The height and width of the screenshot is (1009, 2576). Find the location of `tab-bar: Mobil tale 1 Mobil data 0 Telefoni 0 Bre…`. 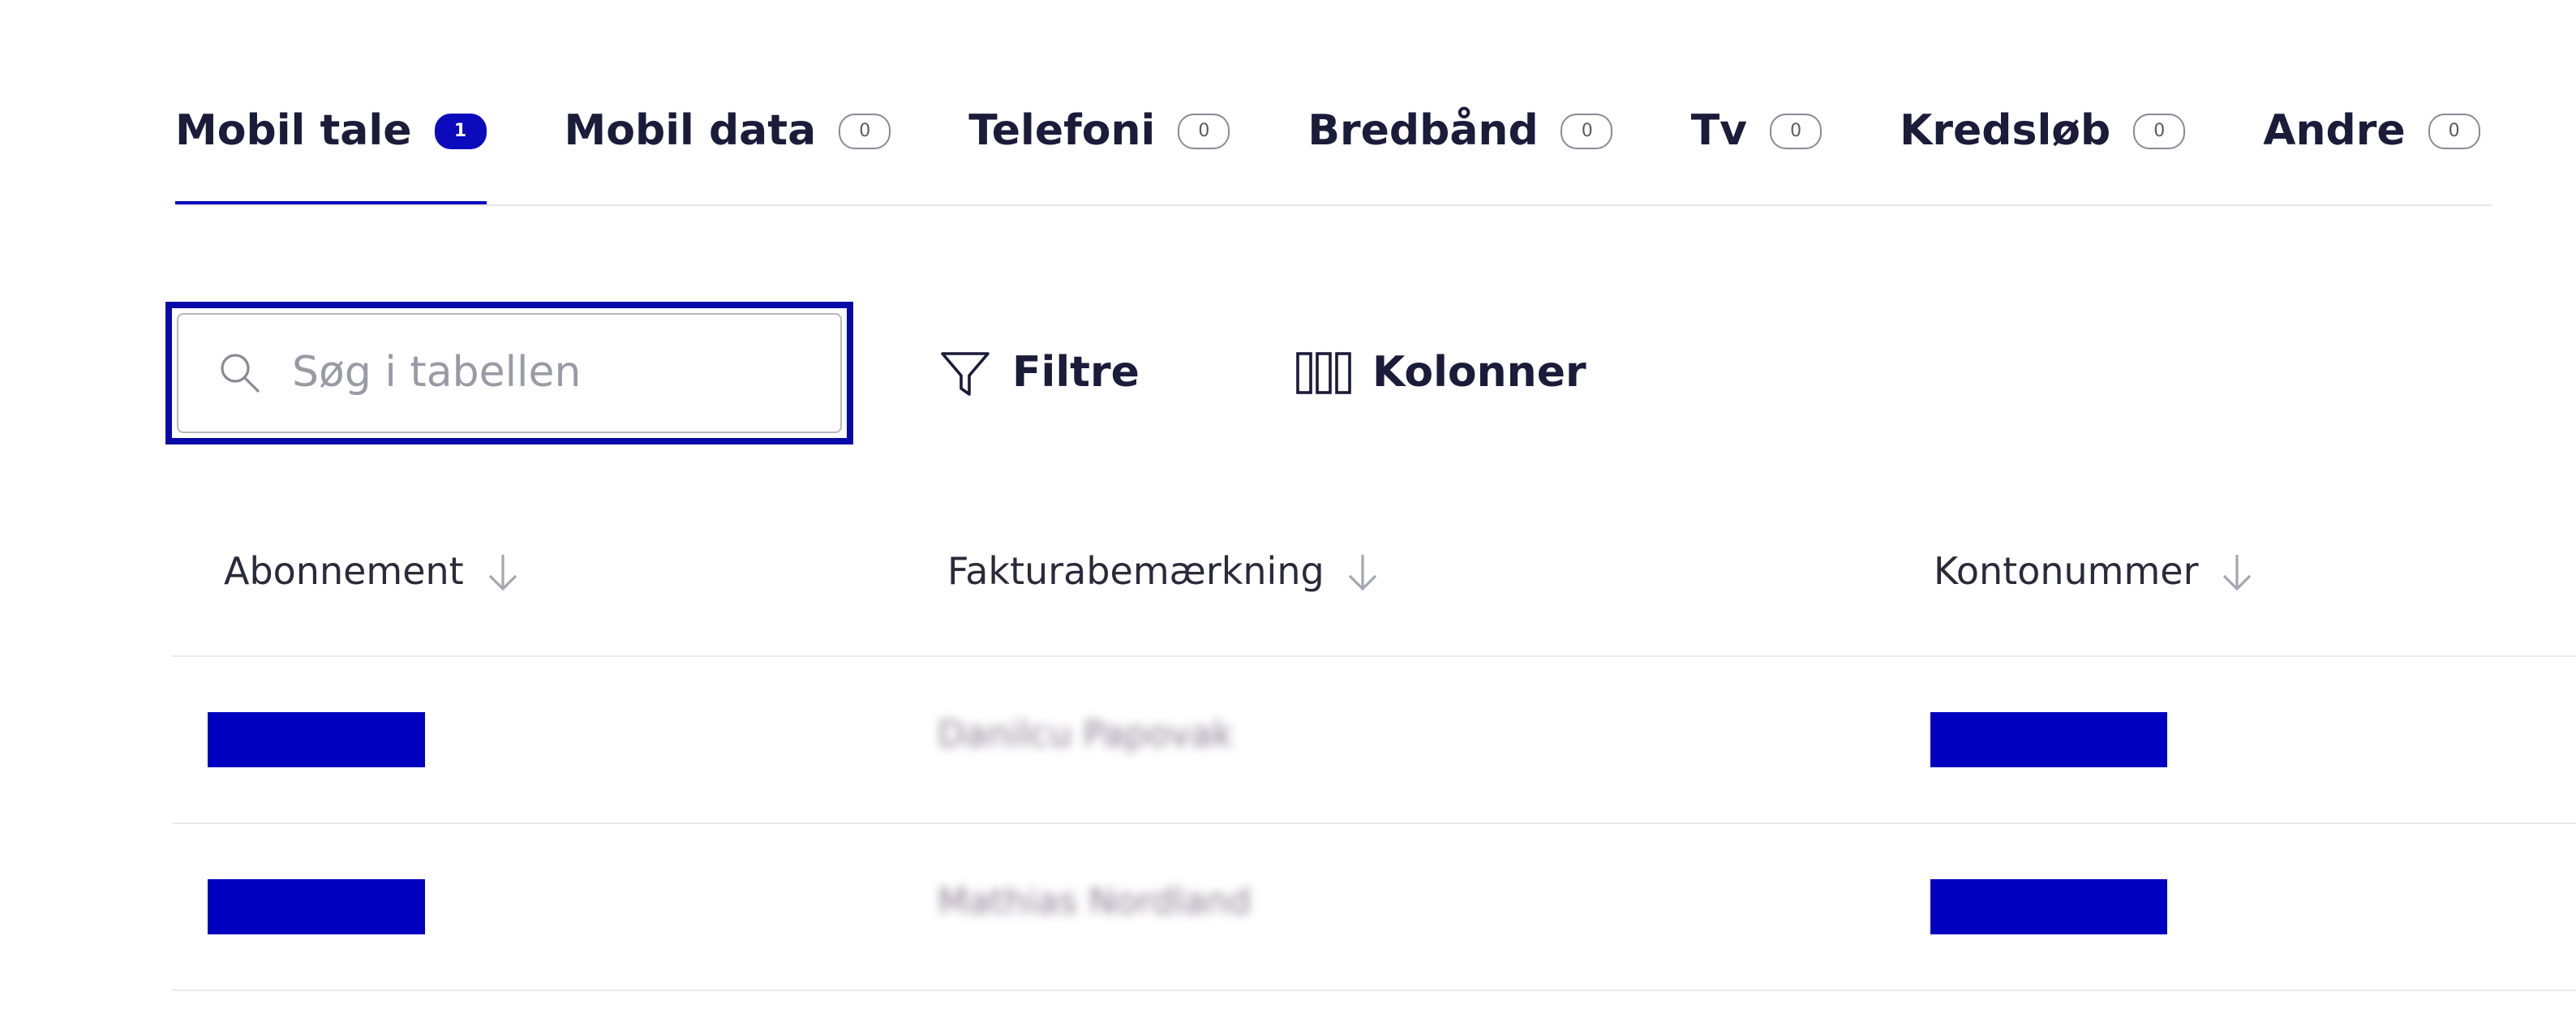

tab-bar: Mobil tale 1 Mobil data 0 Telefoni 0 Bre… is located at coordinates (1333, 148).